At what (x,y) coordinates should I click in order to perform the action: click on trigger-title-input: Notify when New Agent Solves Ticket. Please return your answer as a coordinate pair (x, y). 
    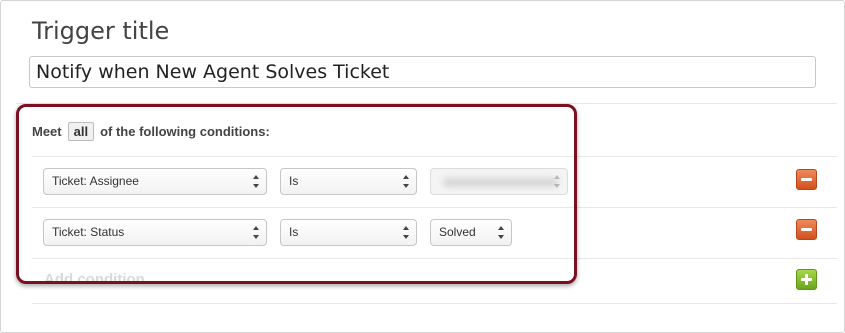
    Looking at the image, I should click on (422, 72).